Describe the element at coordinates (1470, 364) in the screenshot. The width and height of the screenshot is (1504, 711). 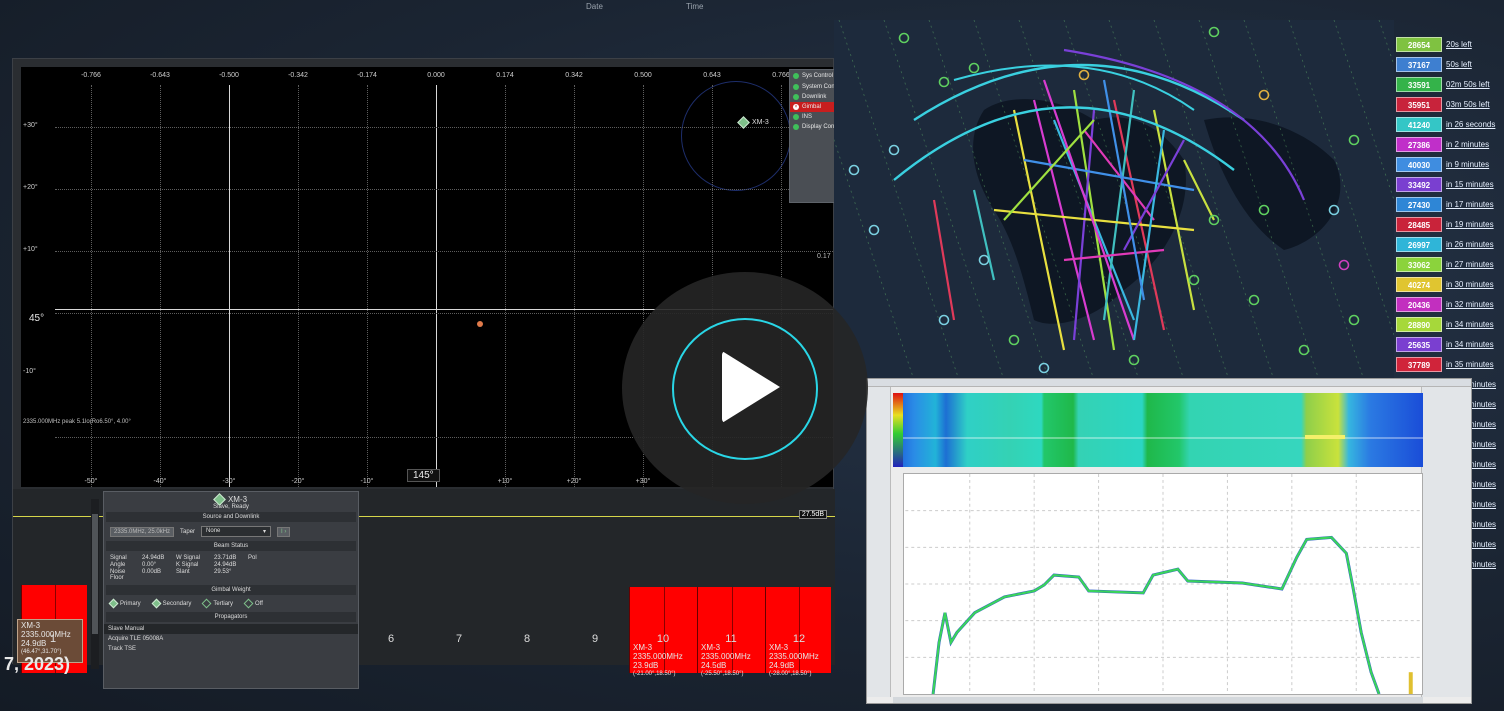
I see `pass-eta-link: in 35 minutes` at that location.